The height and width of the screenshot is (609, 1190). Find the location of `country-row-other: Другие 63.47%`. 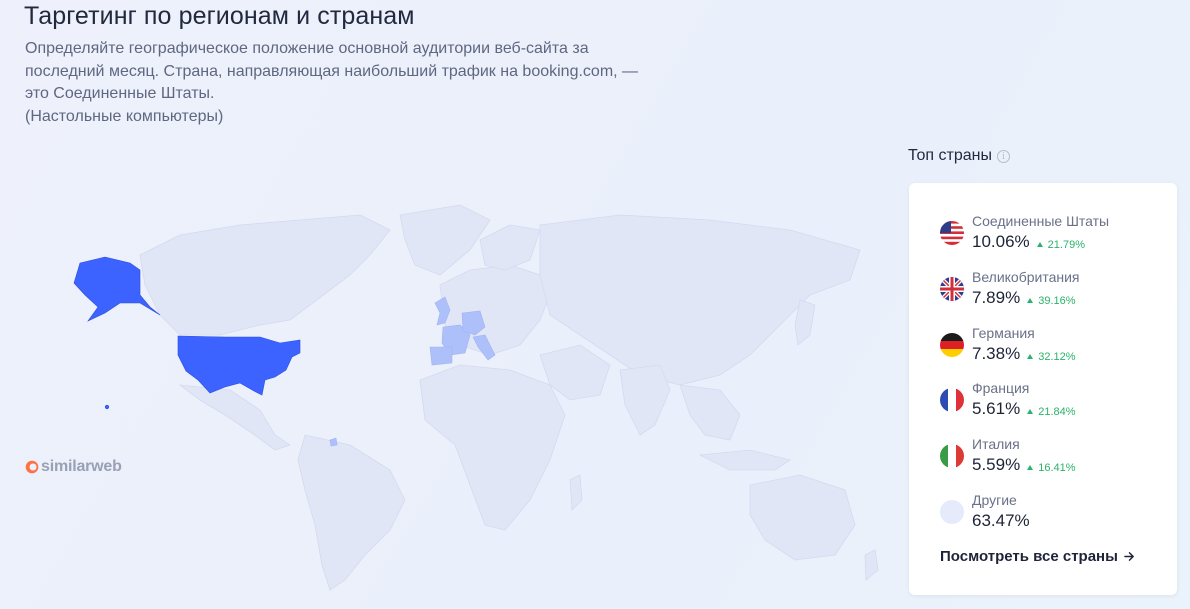

country-row-other: Другие 63.47% is located at coordinates (985, 511).